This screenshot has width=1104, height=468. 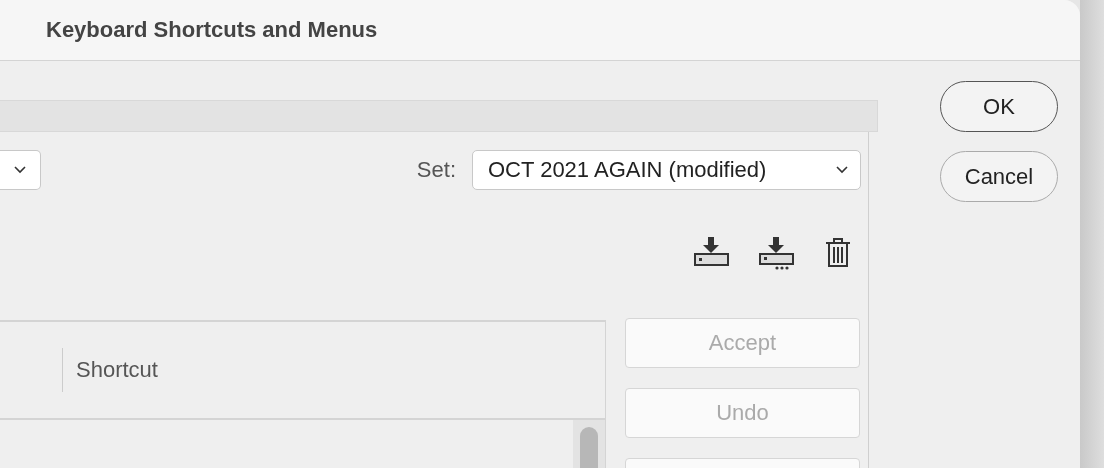 I want to click on set-dropdown: OCT 2021 AGAIN (modified), so click(x=666, y=170).